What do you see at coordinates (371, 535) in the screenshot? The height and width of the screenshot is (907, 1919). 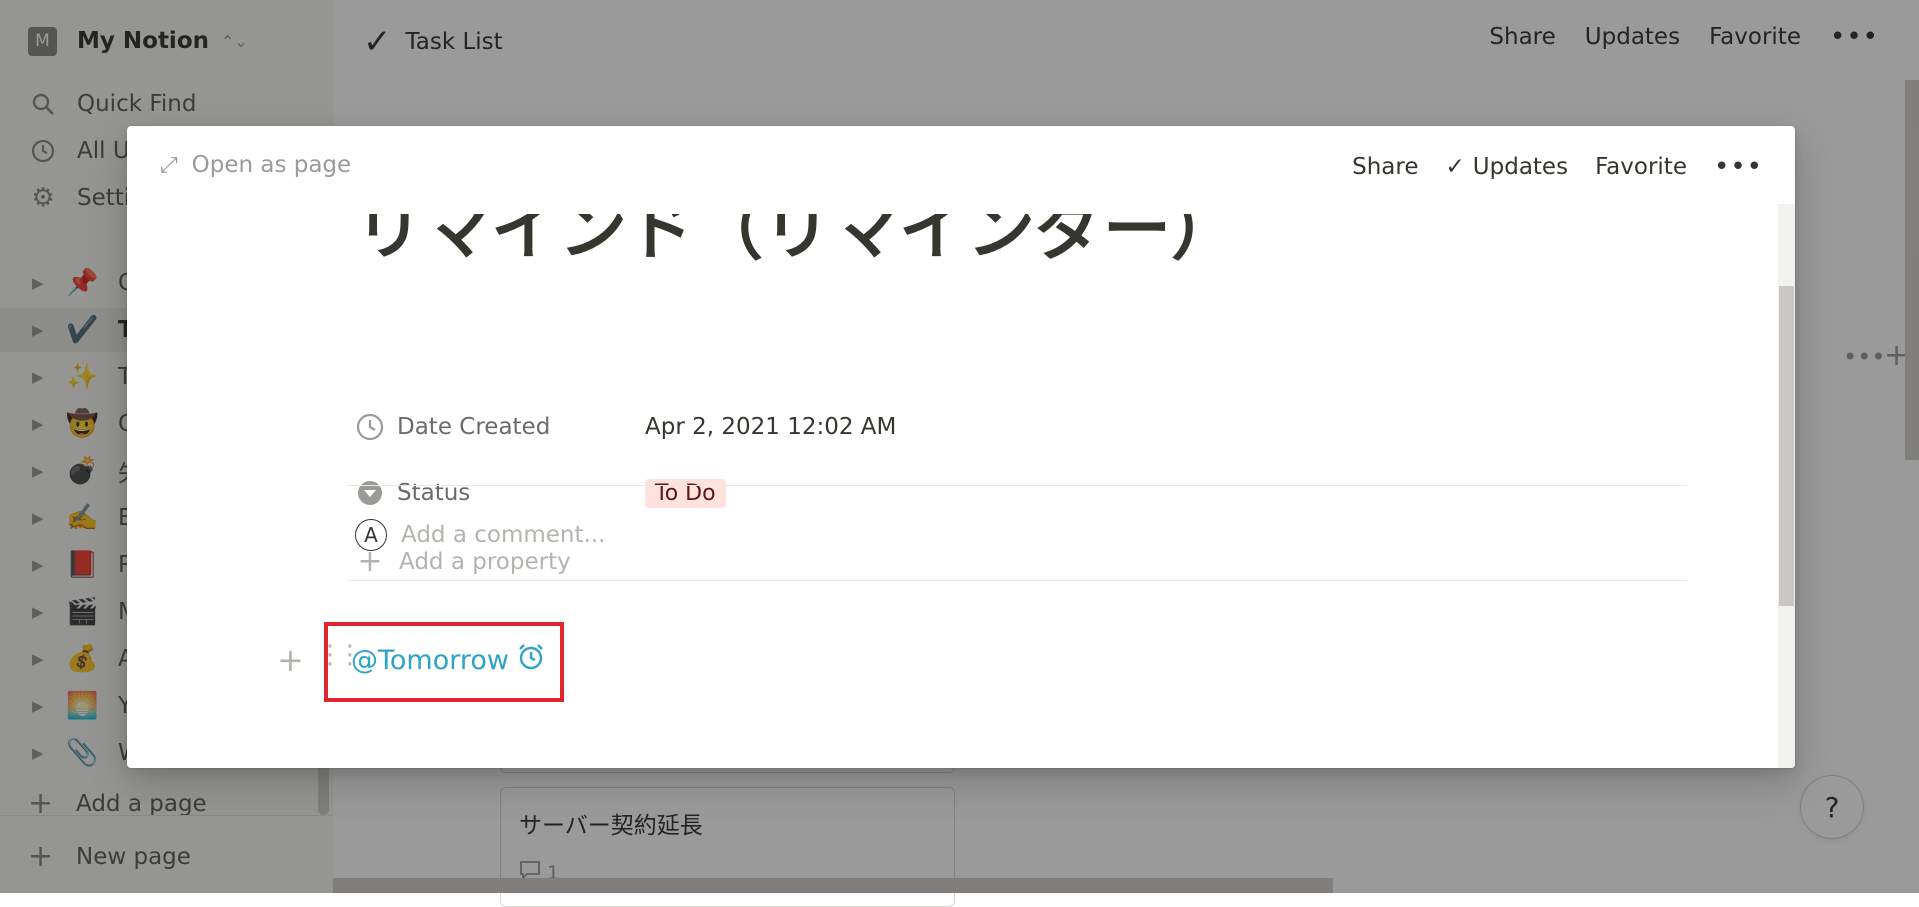 I see `avatar: A` at bounding box center [371, 535].